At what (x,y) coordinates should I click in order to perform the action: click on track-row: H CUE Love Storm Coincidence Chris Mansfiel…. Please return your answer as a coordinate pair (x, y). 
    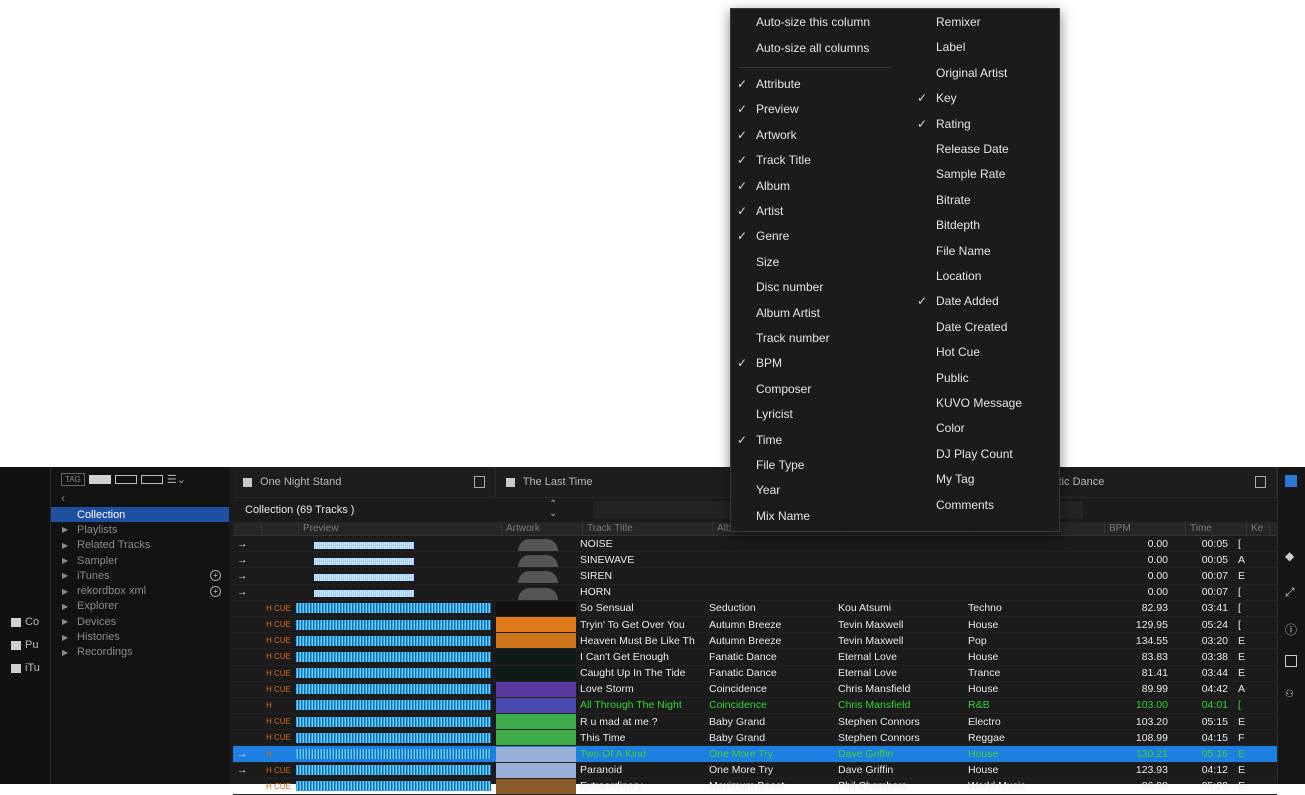
    Looking at the image, I should click on (755, 689).